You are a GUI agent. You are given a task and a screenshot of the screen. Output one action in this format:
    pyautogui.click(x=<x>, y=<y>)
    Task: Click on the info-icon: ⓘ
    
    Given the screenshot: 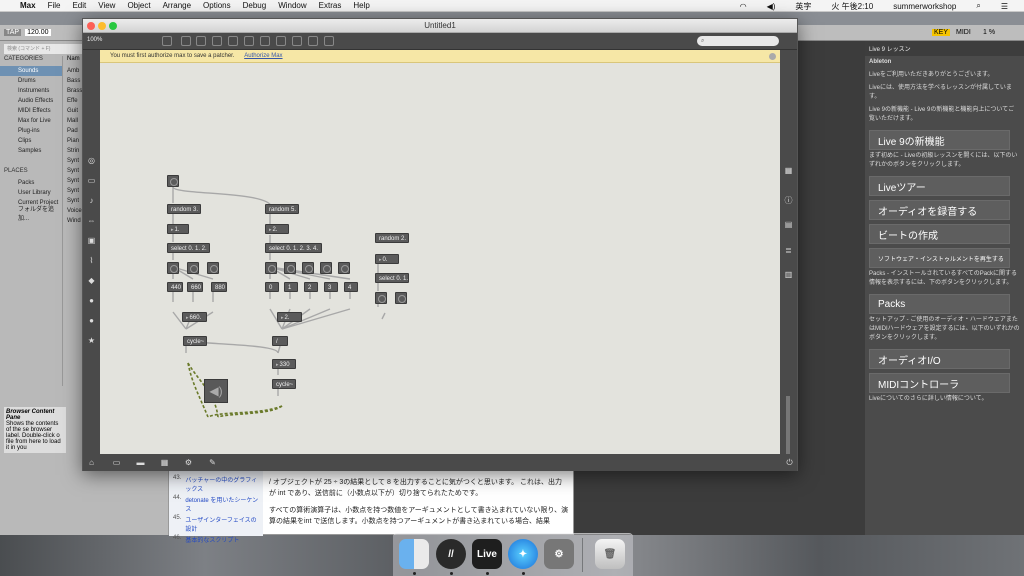 What is the action you would take?
    pyautogui.click(x=788, y=200)
    